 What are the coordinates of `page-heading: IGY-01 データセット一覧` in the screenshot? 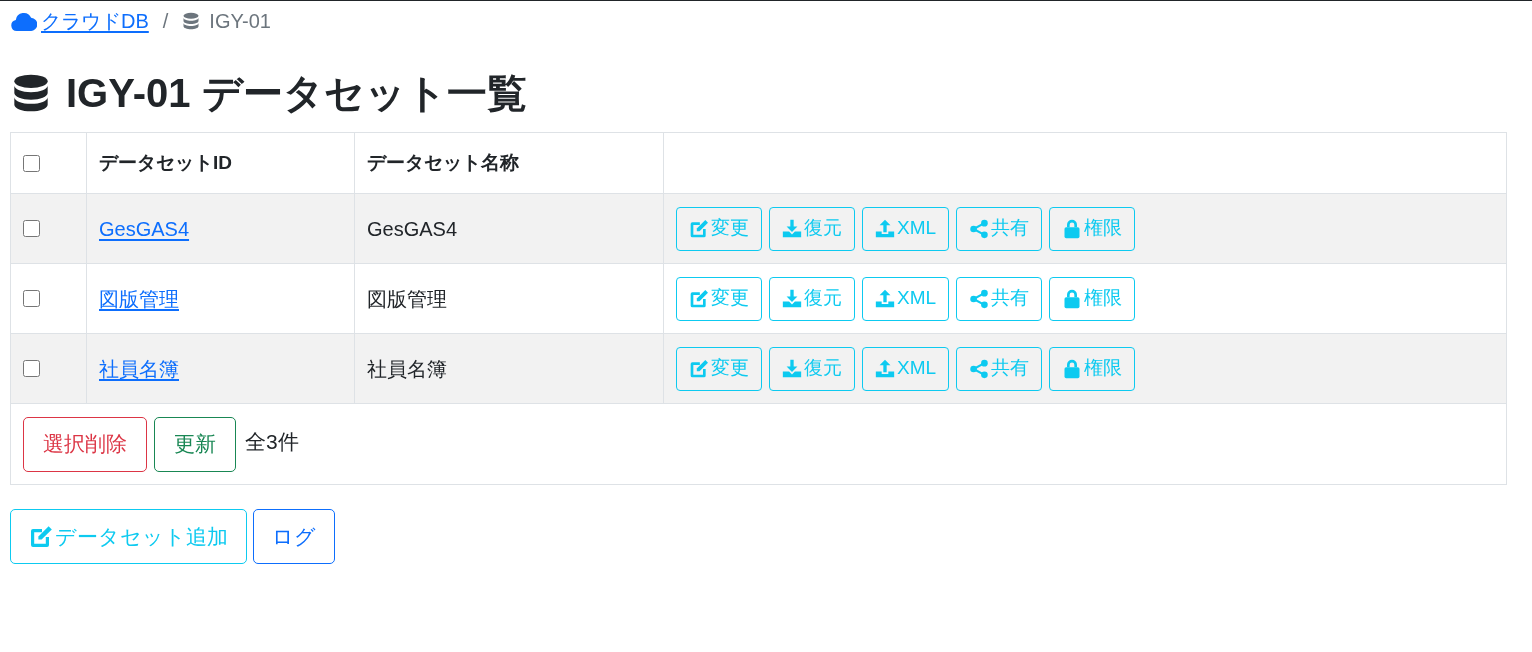 It's located at (296, 93).